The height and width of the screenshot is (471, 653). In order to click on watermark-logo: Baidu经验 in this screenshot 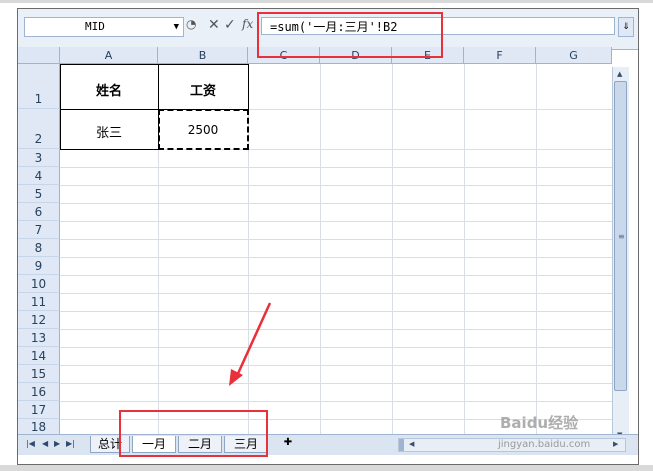, I will do `click(539, 423)`.